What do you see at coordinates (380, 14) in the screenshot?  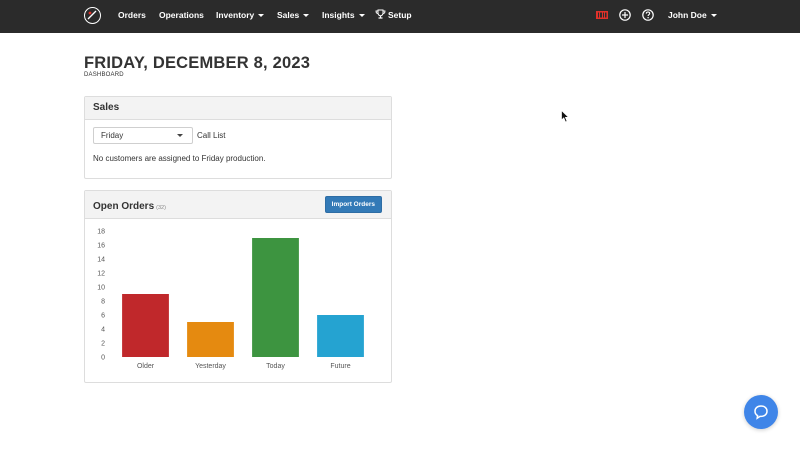 I see `trophy-icon` at bounding box center [380, 14].